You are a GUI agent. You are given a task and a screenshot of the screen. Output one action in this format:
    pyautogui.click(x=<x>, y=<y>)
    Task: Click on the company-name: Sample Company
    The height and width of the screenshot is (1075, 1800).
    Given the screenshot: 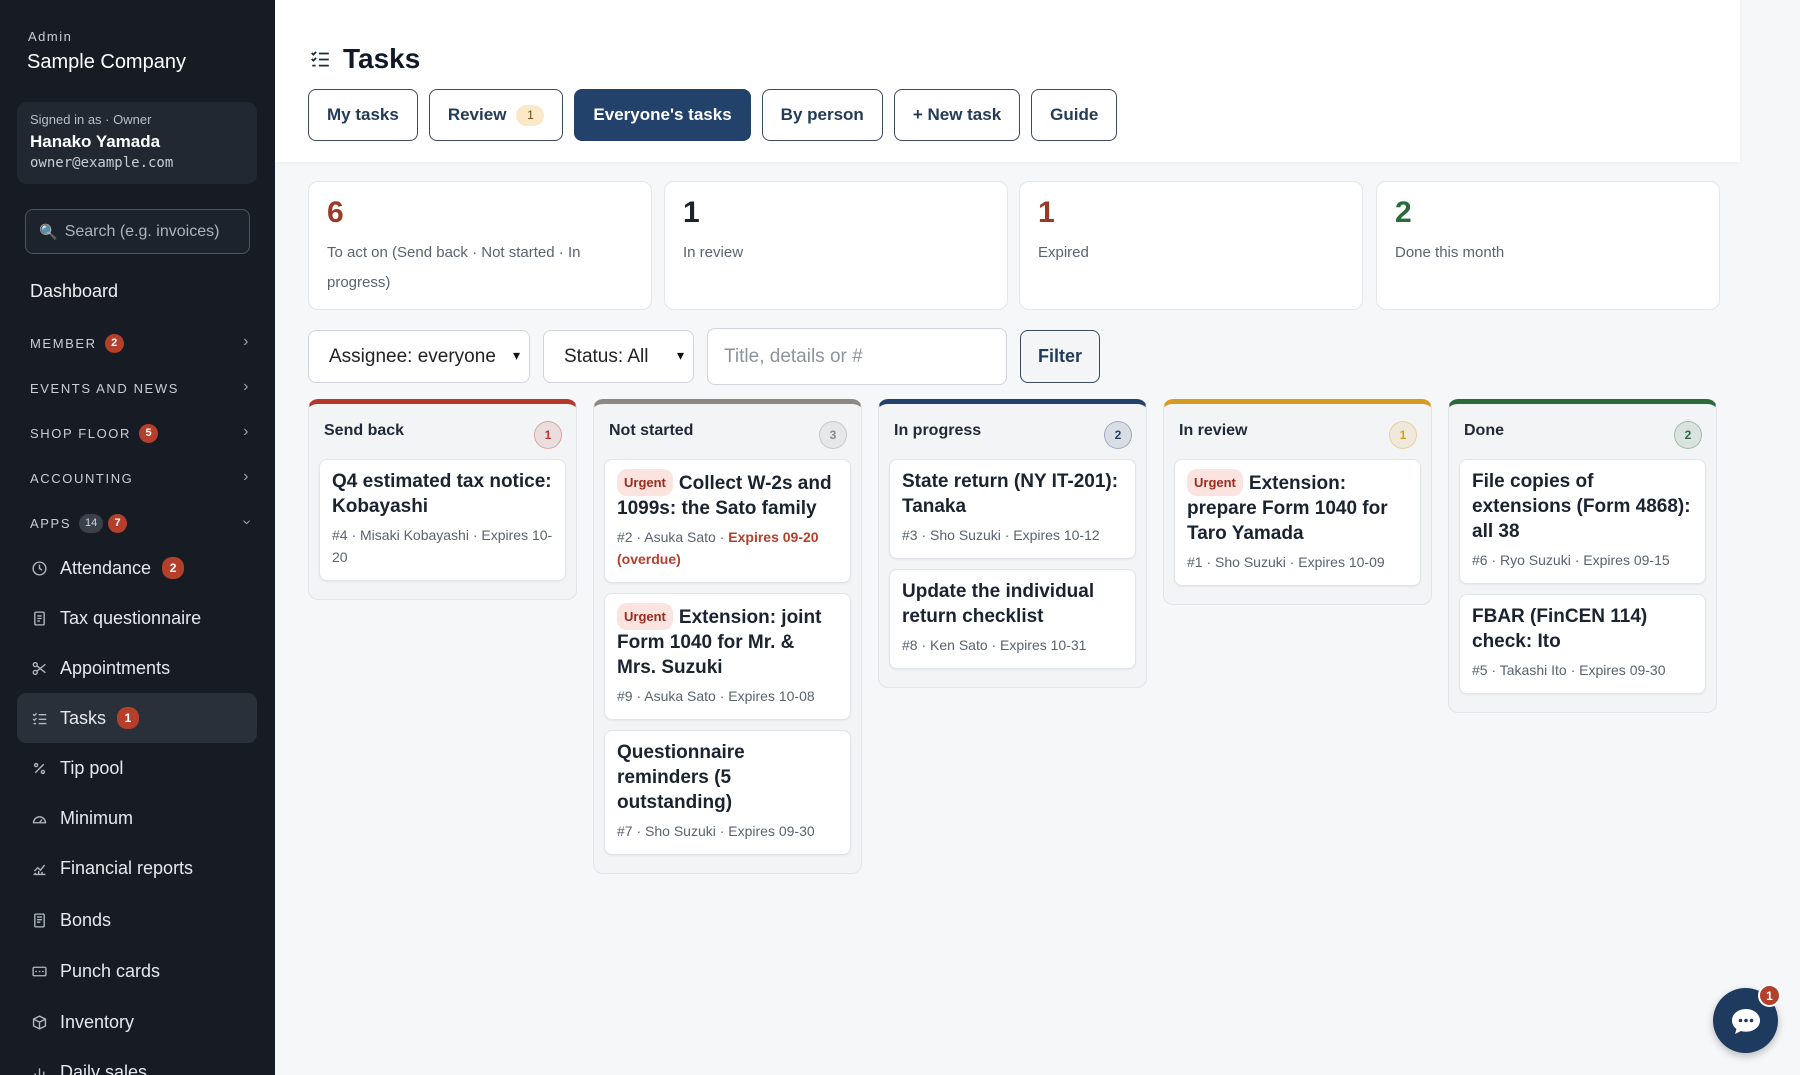 What is the action you would take?
    pyautogui.click(x=106, y=62)
    